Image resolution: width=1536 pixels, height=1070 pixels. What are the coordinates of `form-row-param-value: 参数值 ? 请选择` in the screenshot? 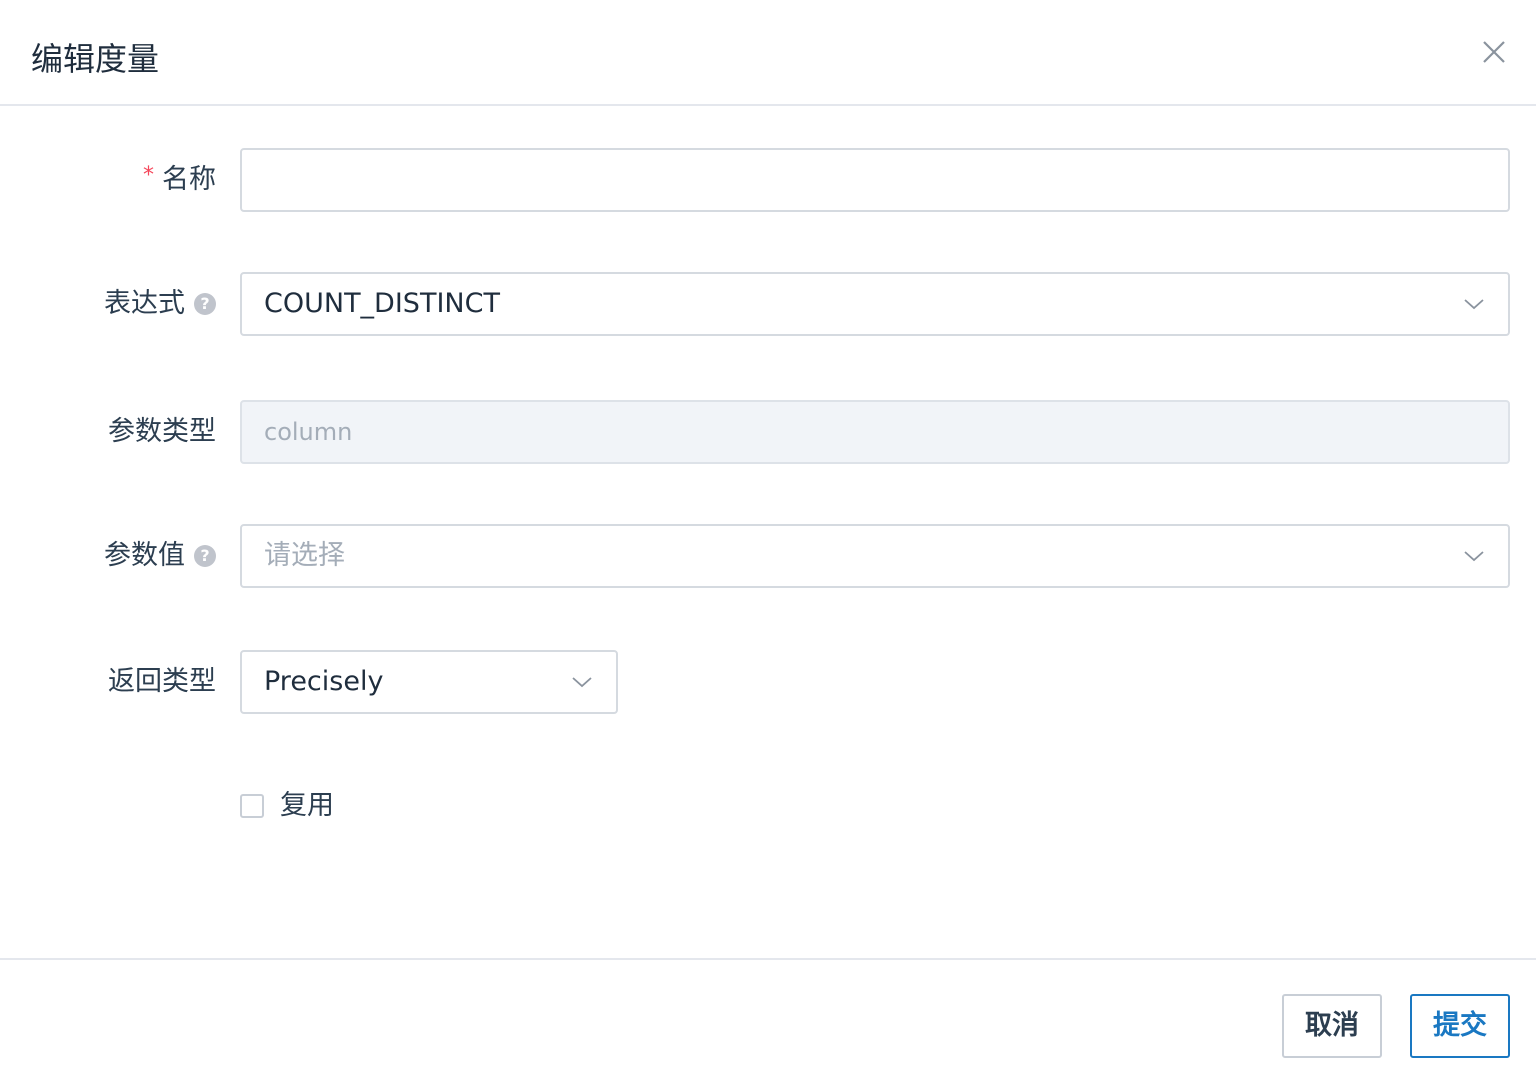 It's located at (768, 556).